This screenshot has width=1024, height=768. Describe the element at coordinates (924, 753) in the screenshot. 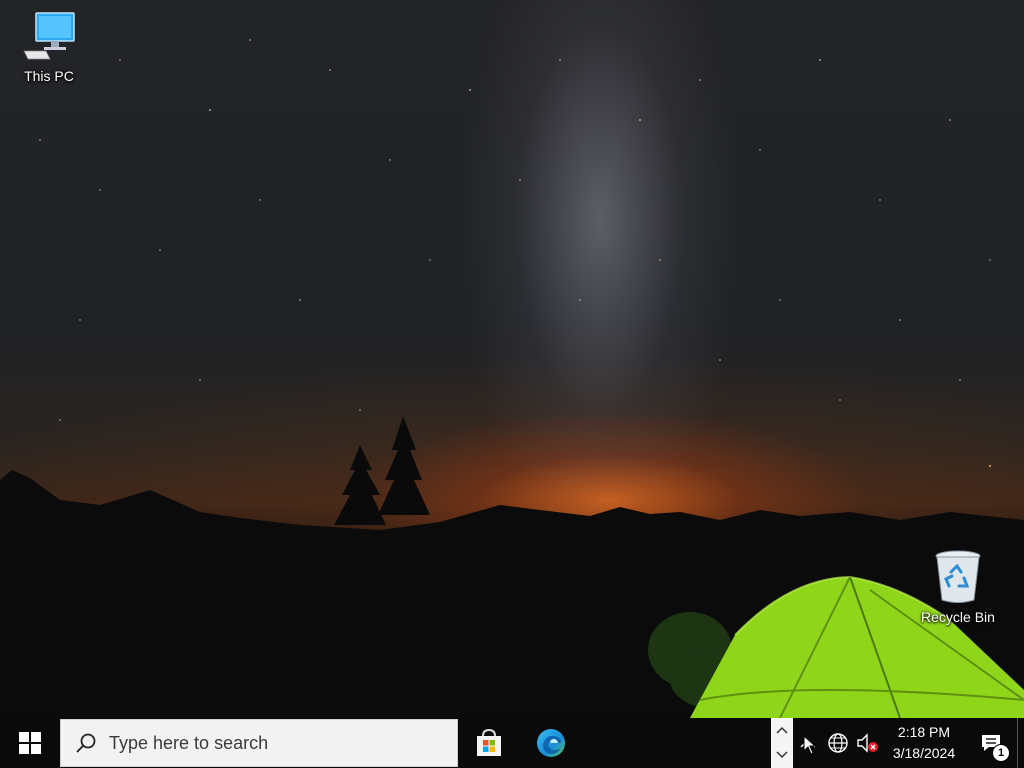

I see `clock-date: 3/18/2024` at that location.